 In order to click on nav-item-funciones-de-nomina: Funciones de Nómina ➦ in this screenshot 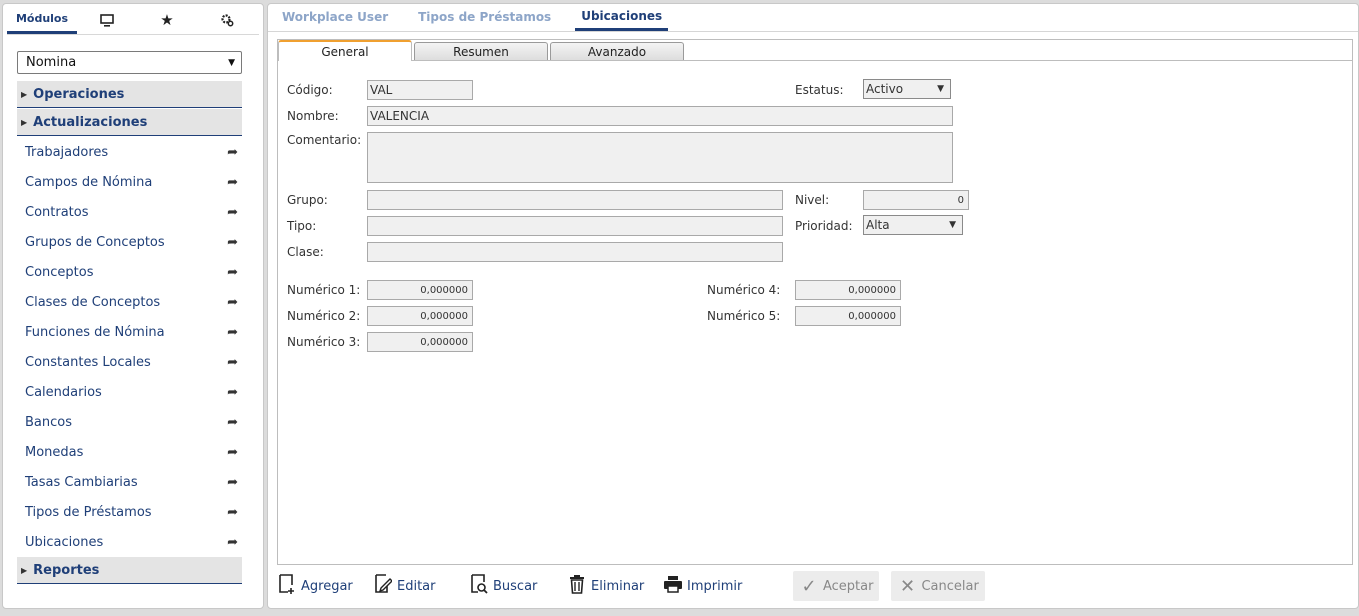, I will do `click(129, 332)`.